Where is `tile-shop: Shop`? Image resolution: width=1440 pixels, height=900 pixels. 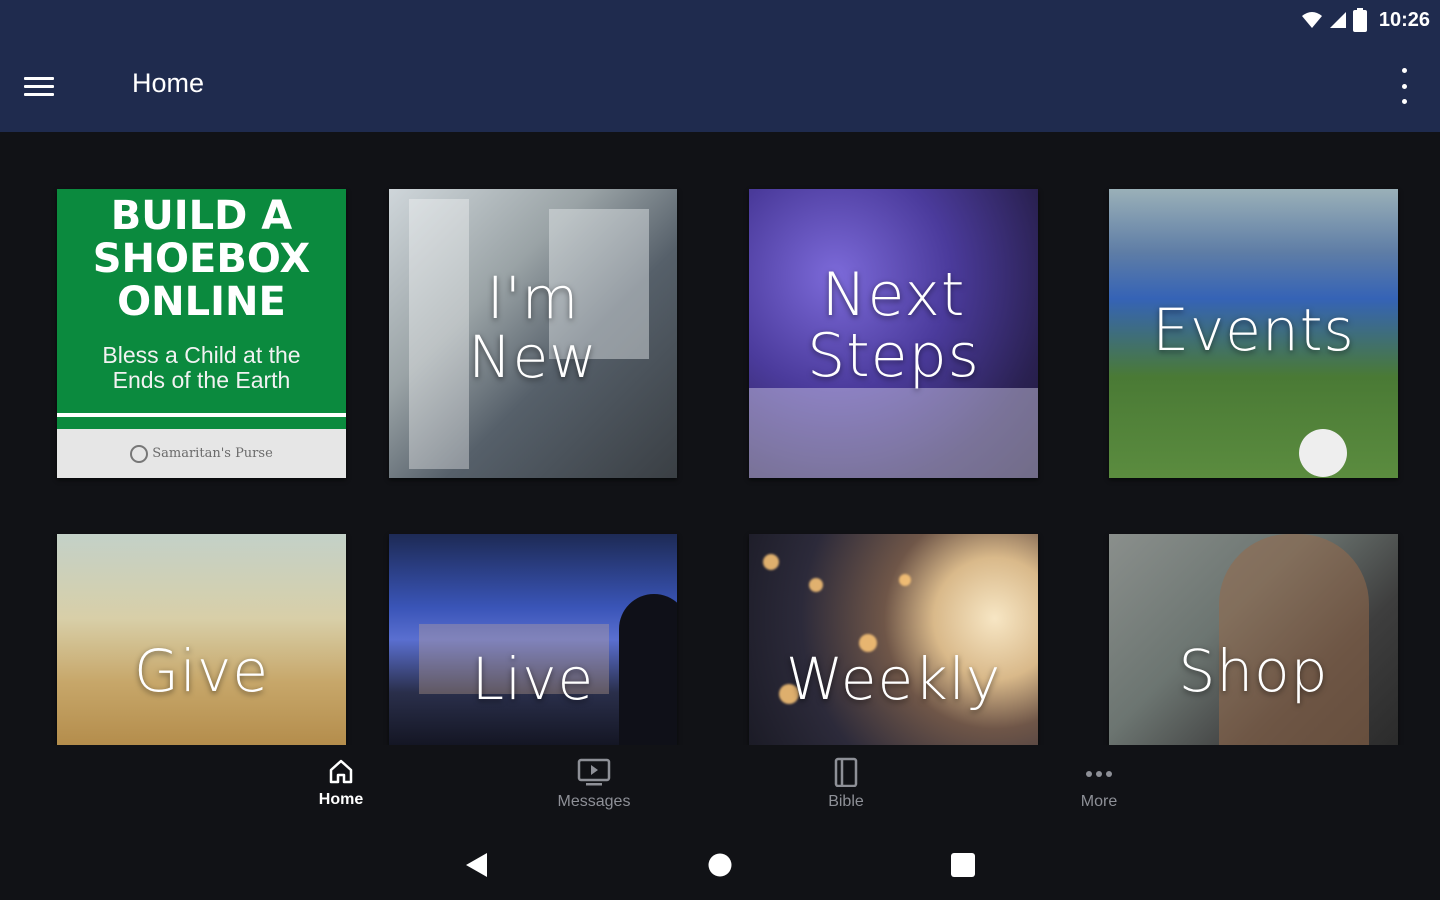
tile-shop: Shop is located at coordinates (1253, 639).